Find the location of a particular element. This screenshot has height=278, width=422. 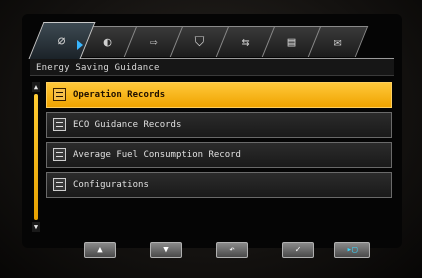

up-button: ▲ is located at coordinates (100, 250).